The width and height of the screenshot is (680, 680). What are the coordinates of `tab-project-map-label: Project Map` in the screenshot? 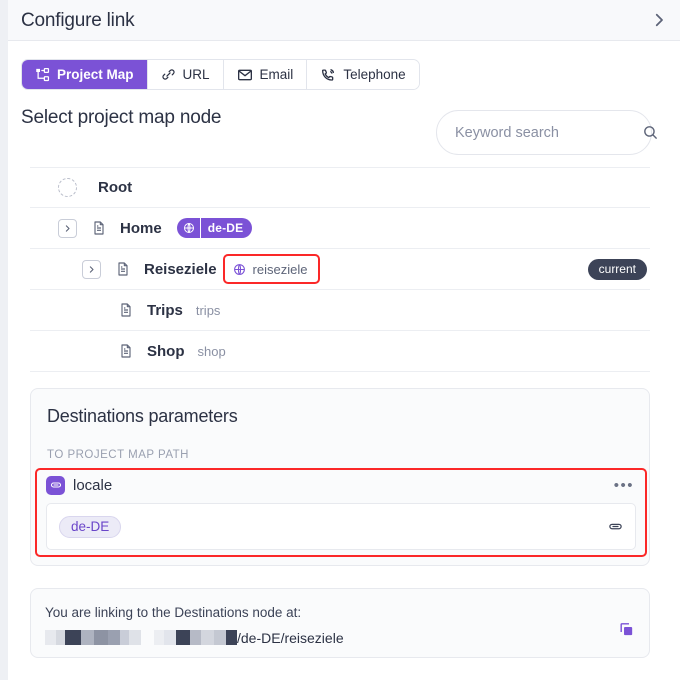 It's located at (95, 74).